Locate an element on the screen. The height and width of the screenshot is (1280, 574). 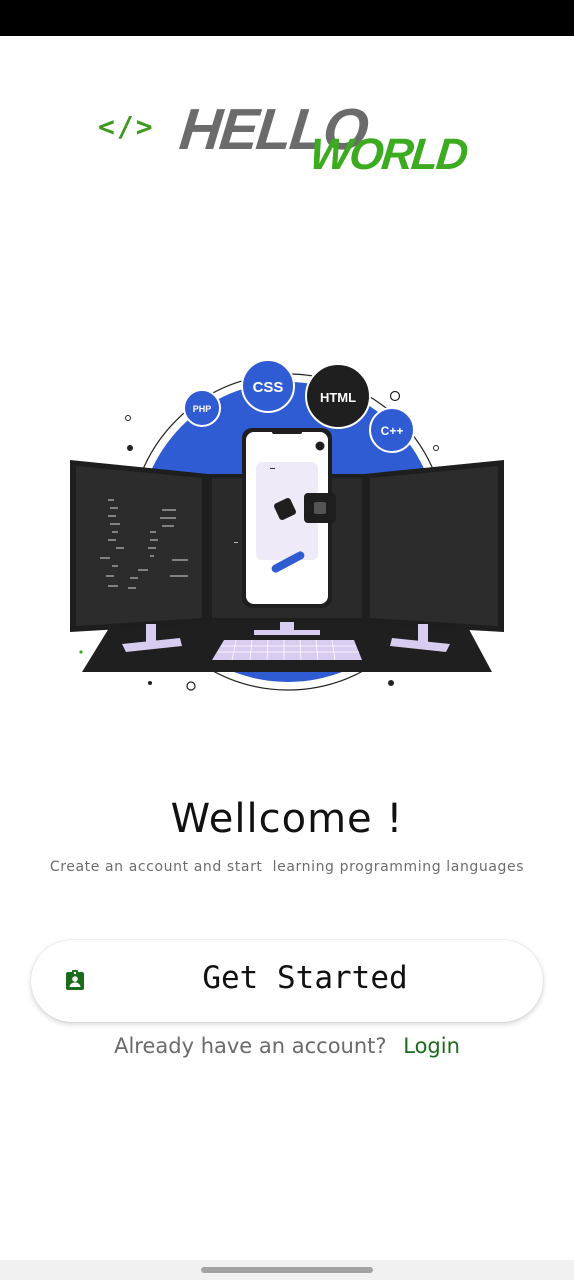
status-bar is located at coordinates (287, 18).